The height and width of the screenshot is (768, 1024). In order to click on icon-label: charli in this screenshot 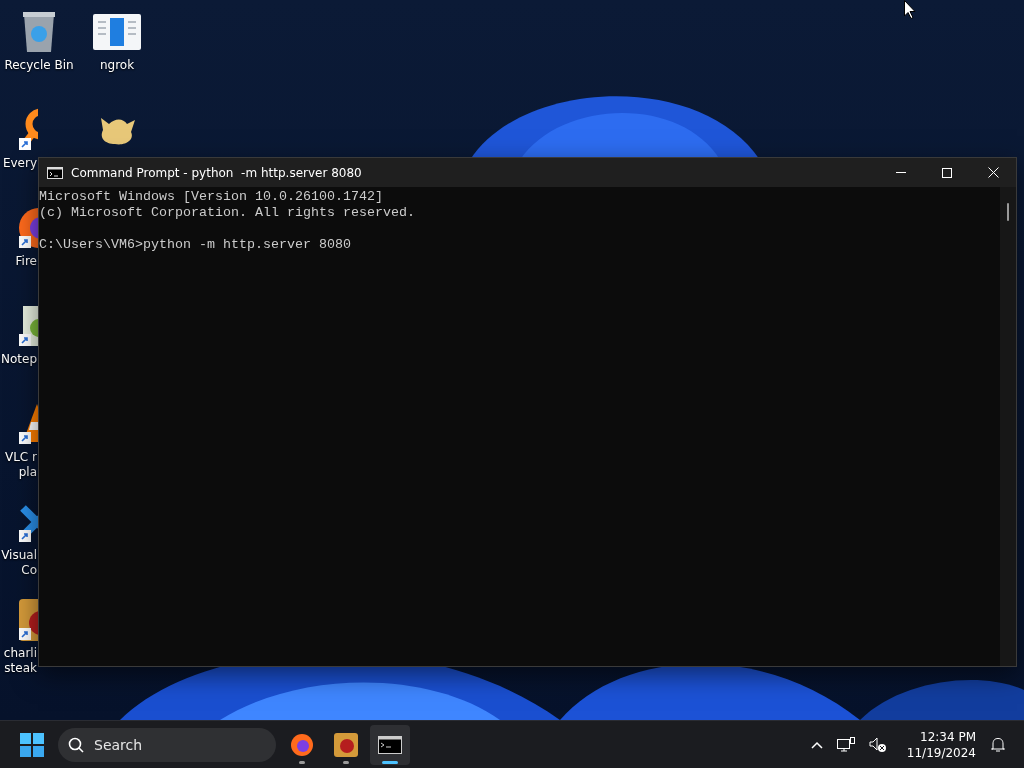, I will do `click(19, 653)`.